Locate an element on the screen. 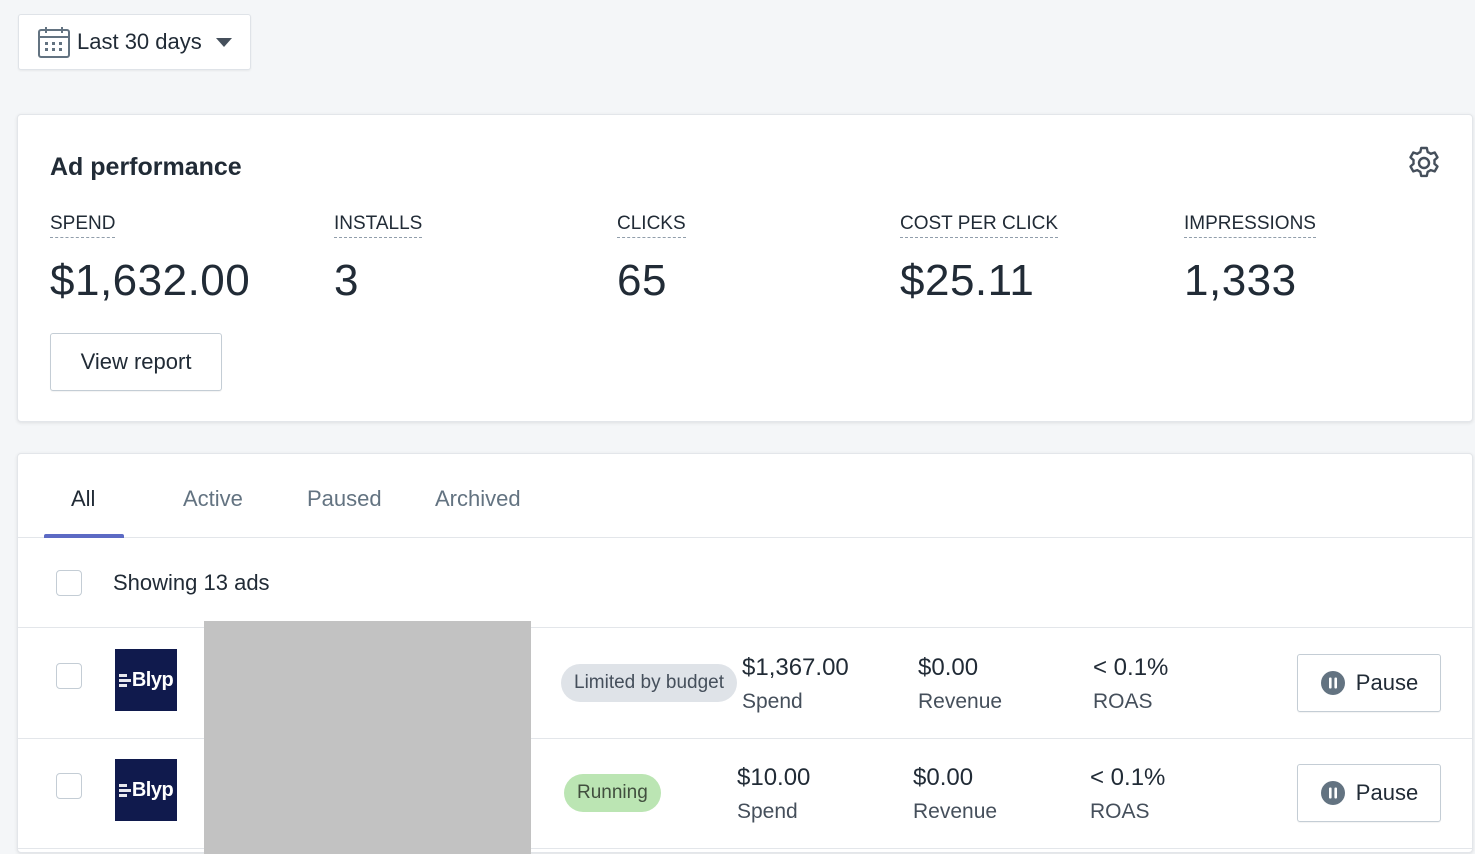 Image resolution: width=1475 pixels, height=854 pixels. redacted-ad-preview is located at coordinates (367, 737).